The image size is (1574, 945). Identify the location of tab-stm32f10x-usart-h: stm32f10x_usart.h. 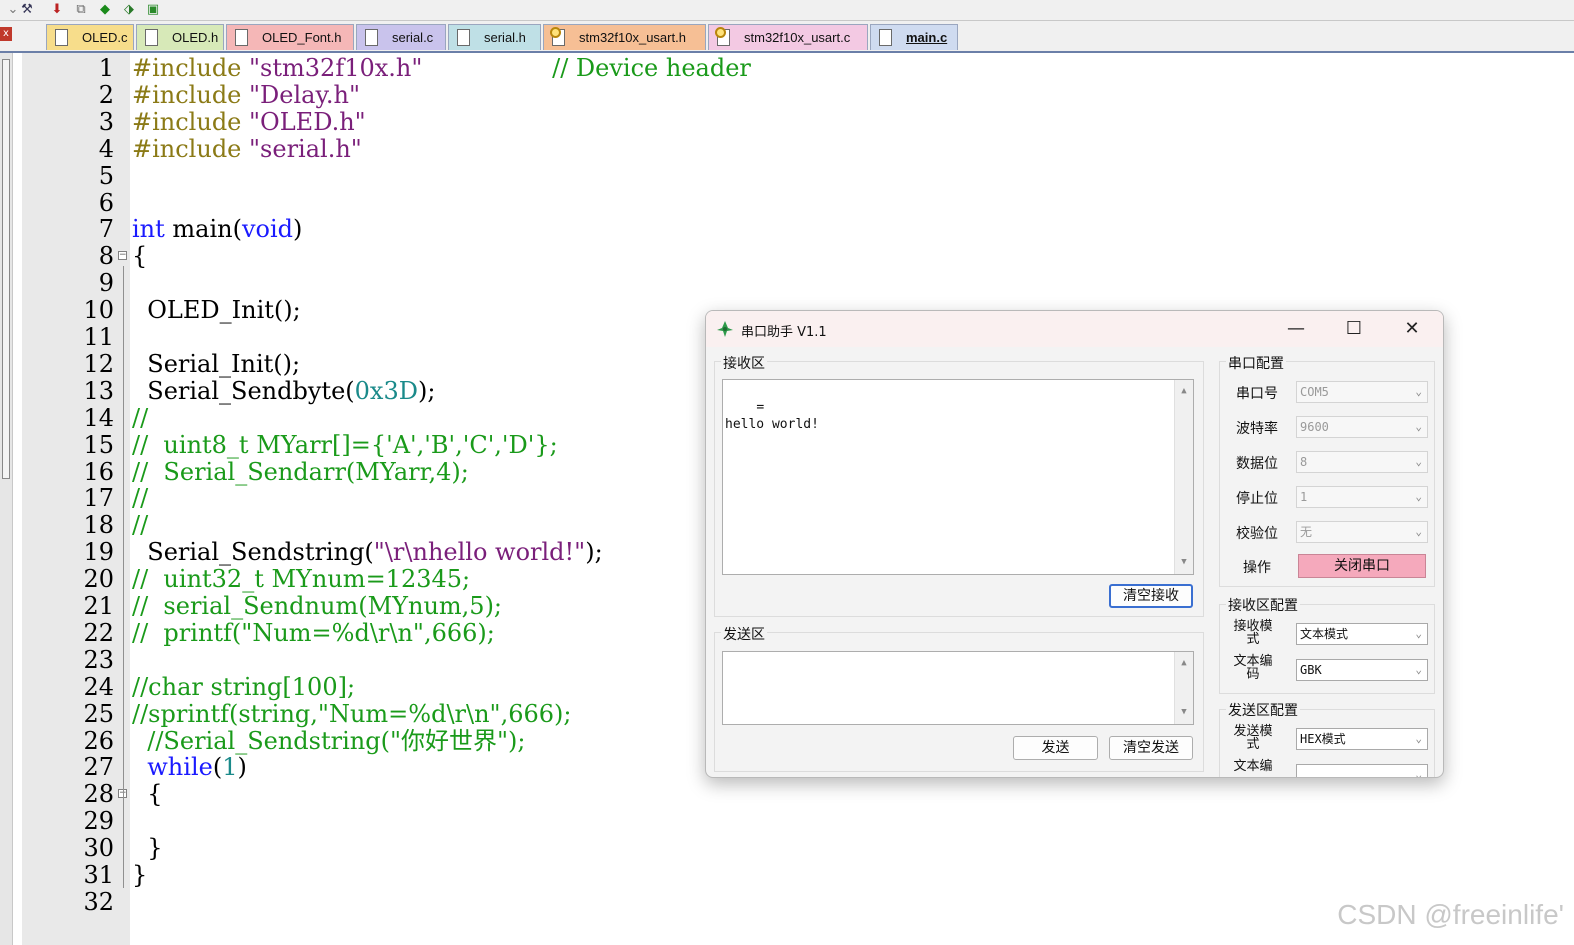
(624, 37).